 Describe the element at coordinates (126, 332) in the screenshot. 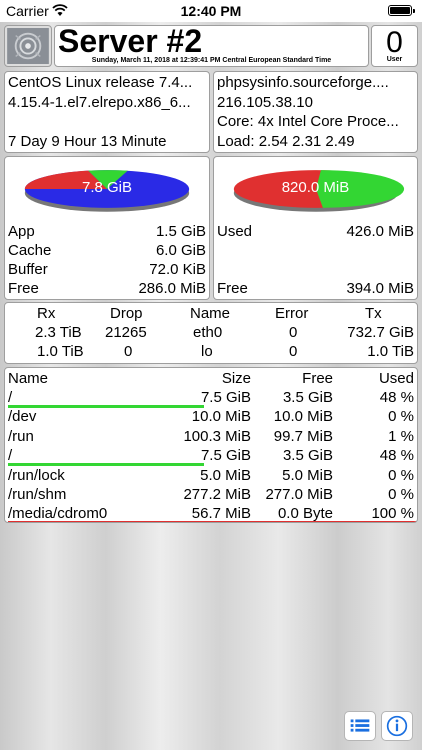

I see `net-drop: 21265` at that location.